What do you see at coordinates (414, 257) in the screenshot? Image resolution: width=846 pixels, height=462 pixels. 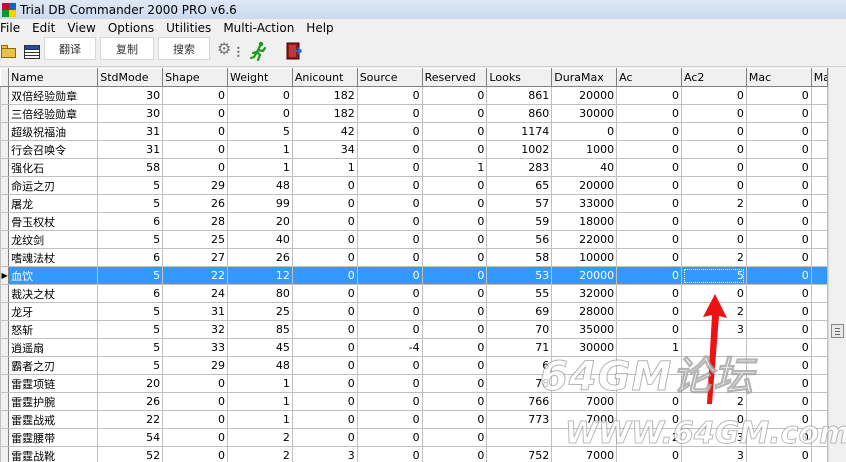 I see `table-row: 嗜魂法杖 6 27 26 0 0 0 58 10000 0 2 0` at bounding box center [414, 257].